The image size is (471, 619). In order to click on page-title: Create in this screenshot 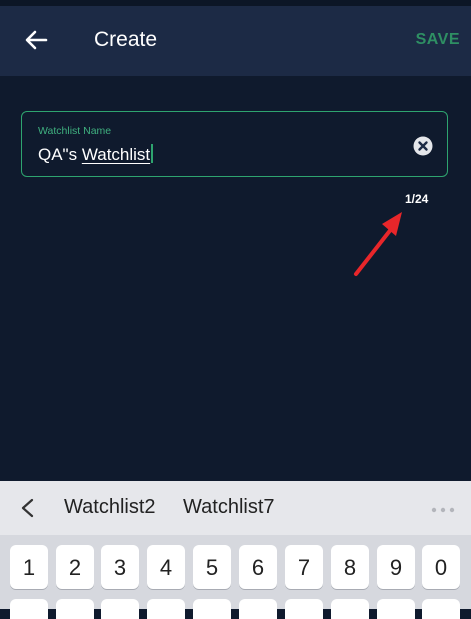, I will do `click(126, 39)`.